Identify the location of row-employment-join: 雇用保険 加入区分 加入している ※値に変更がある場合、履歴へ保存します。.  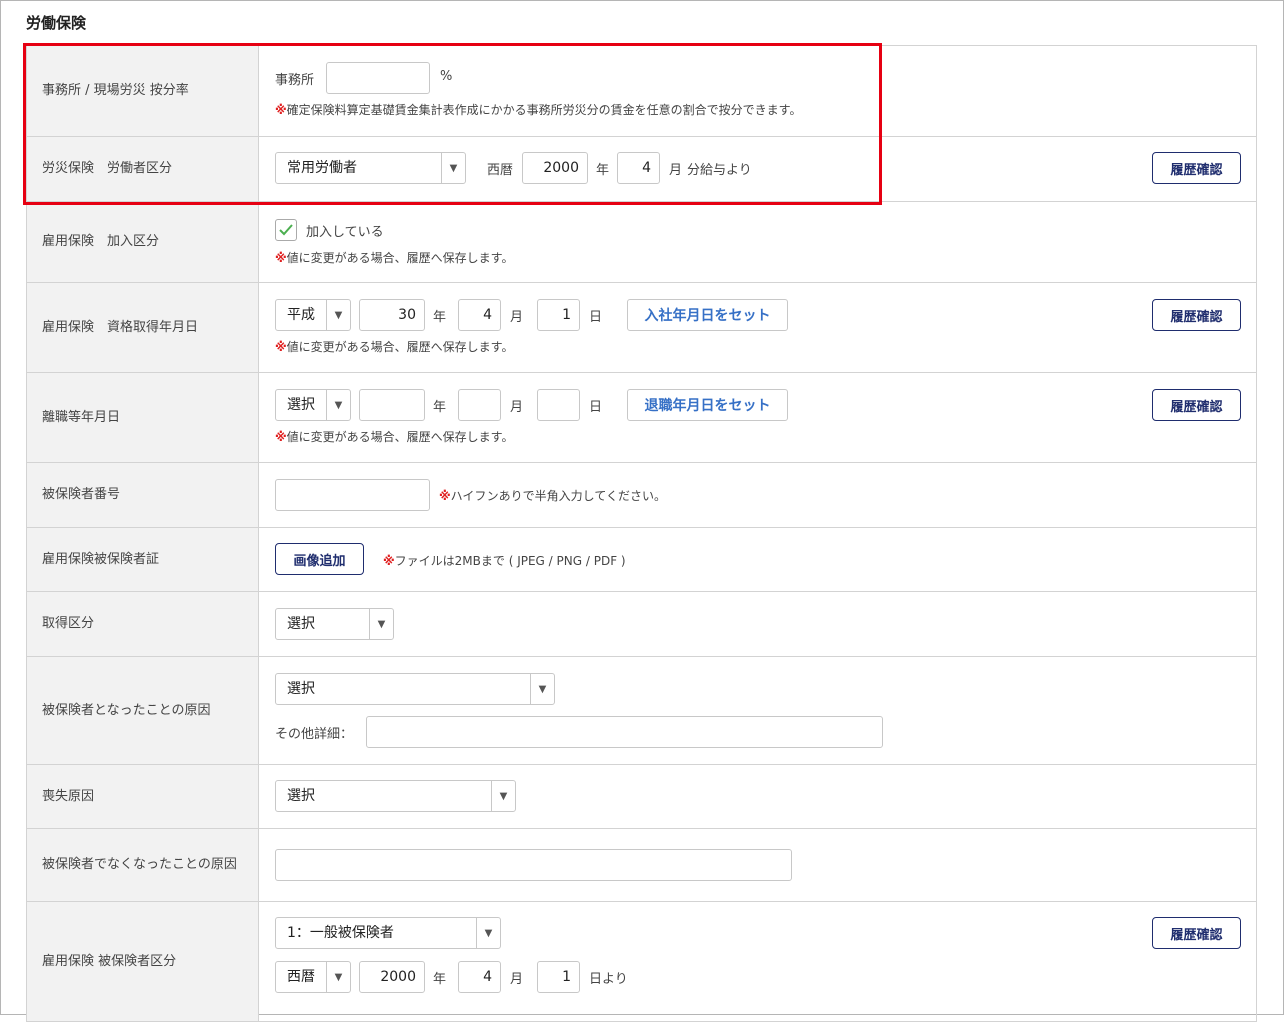
(641, 242).